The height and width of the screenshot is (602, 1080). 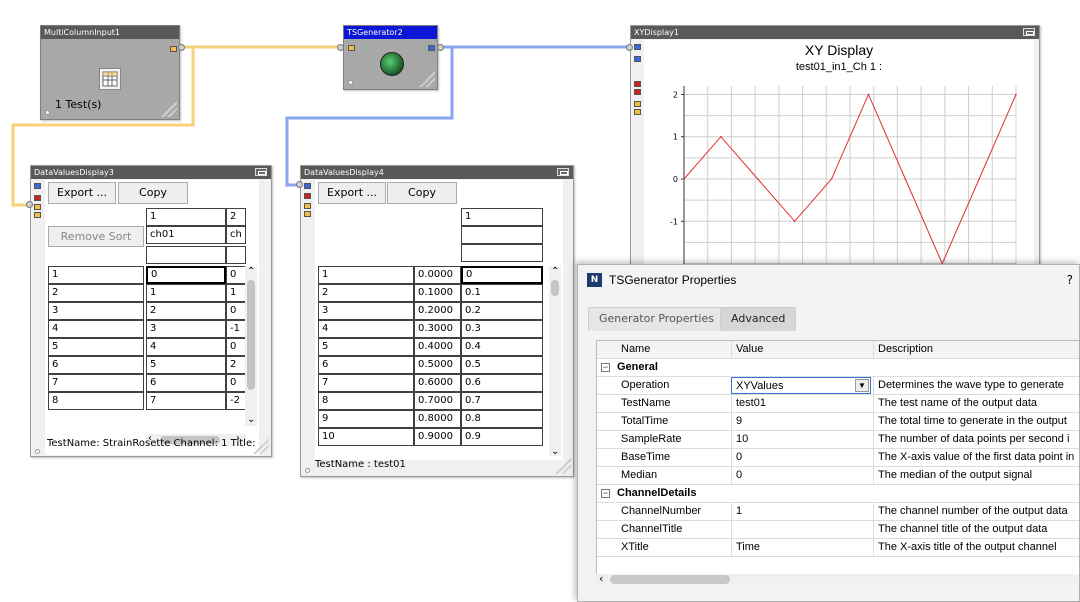 What do you see at coordinates (96, 365) in the screenshot?
I see `row-header: 6` at bounding box center [96, 365].